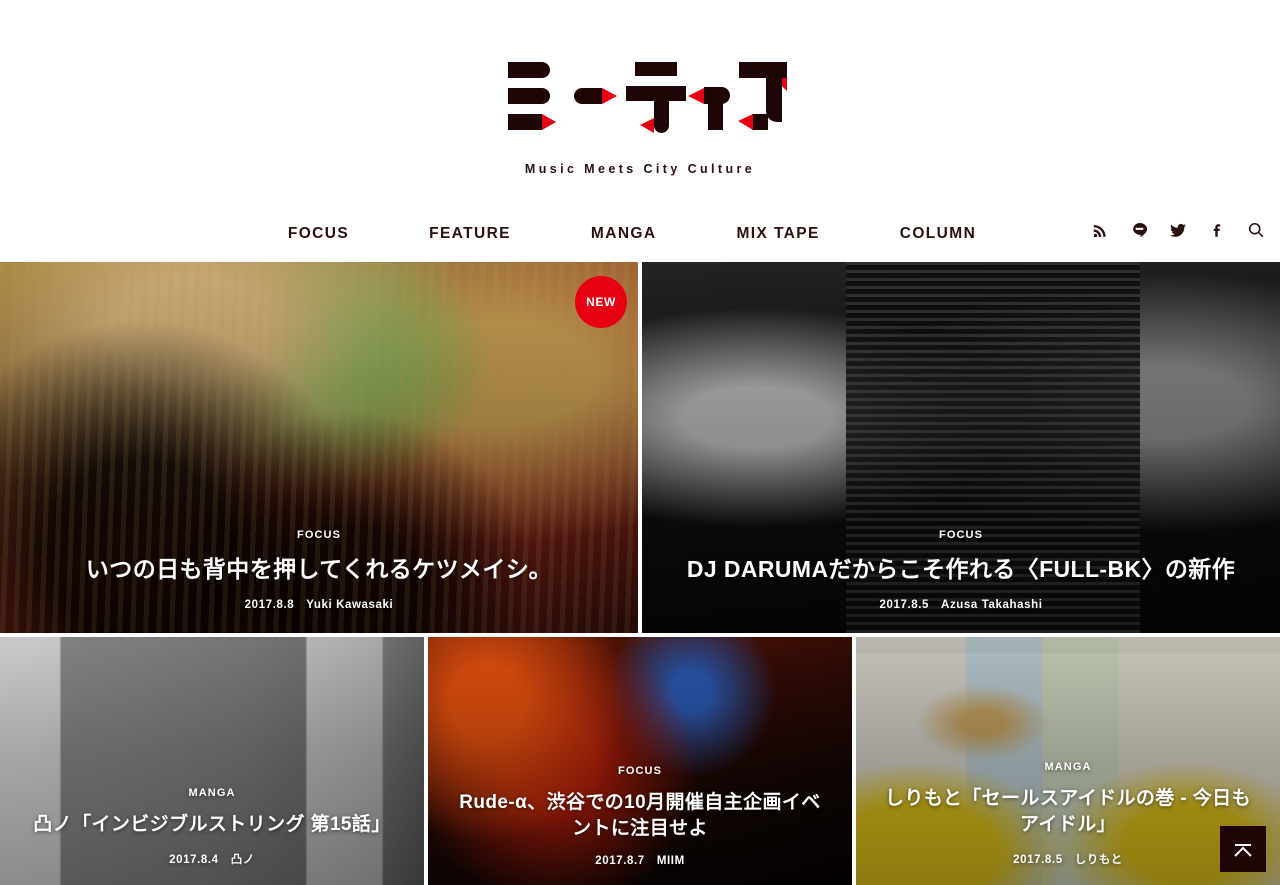  I want to click on twitter-icon, so click(1178, 230).